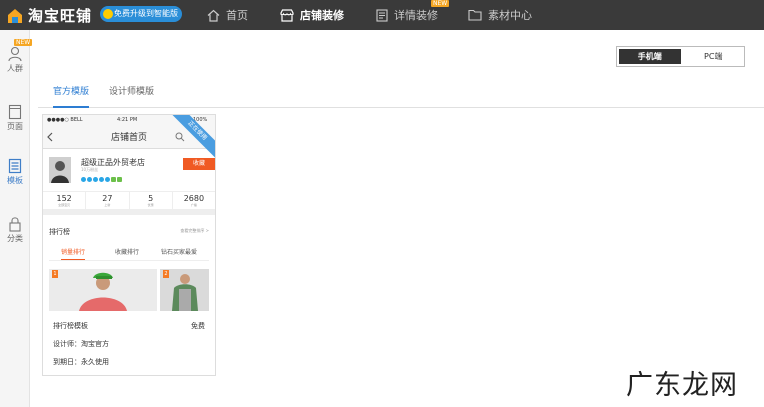  I want to click on ranking-tabs: 销量排行 收藏排行 钻石买家最爱, so click(129, 253).